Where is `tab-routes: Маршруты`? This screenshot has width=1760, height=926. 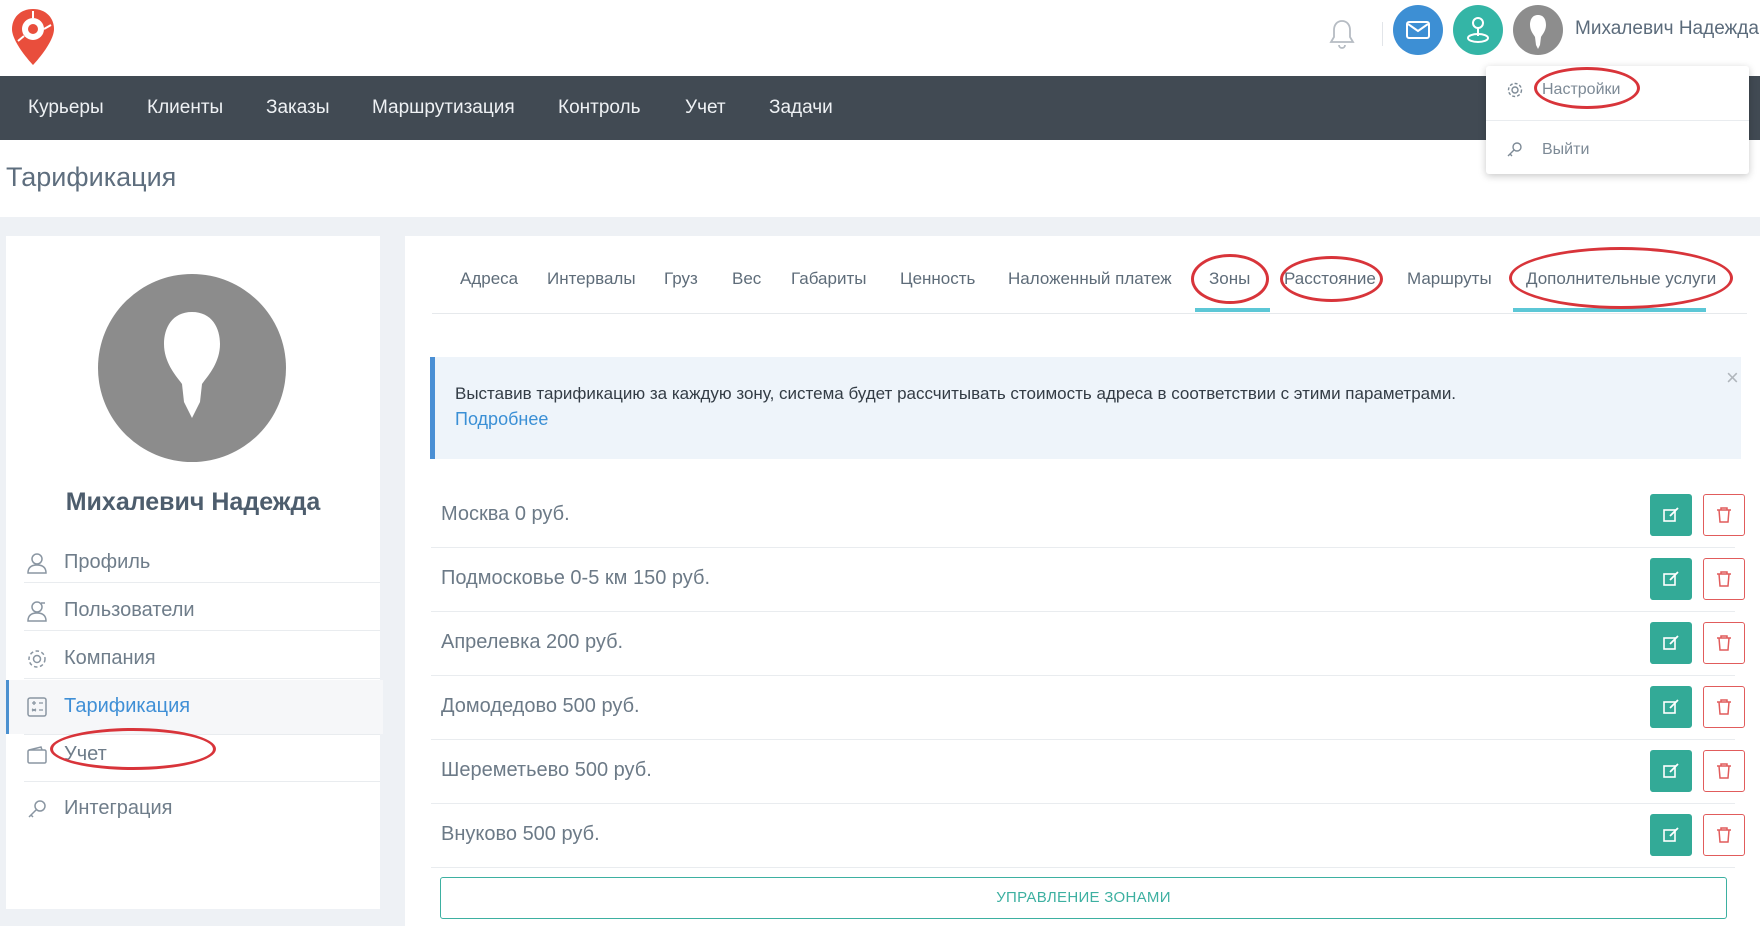
tab-routes: Маршруты is located at coordinates (1449, 279).